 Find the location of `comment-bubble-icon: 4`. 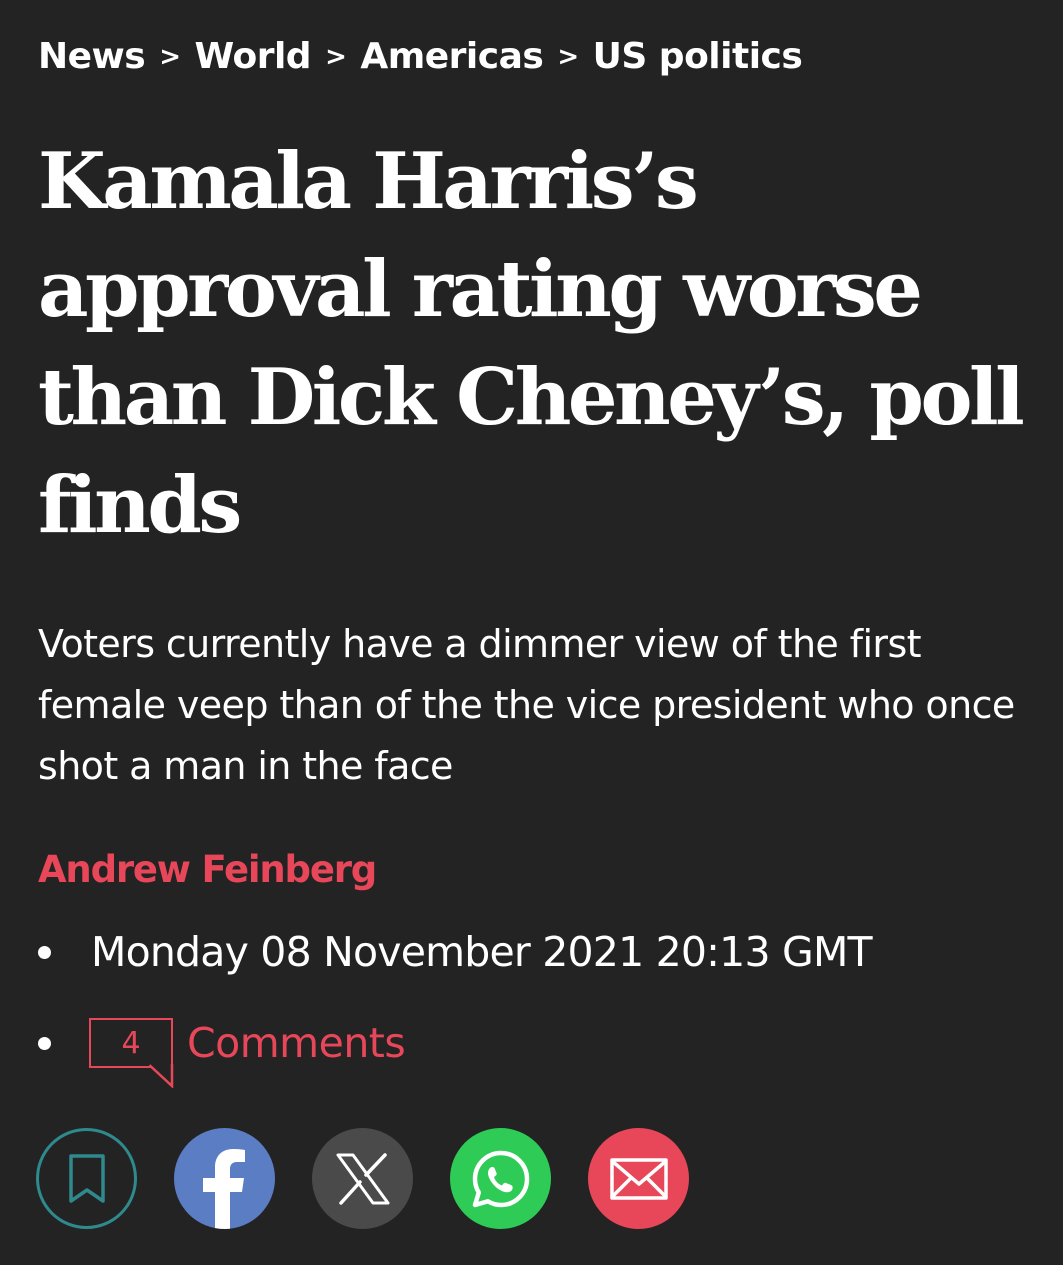

comment-bubble-icon: 4 is located at coordinates (131, 1053).